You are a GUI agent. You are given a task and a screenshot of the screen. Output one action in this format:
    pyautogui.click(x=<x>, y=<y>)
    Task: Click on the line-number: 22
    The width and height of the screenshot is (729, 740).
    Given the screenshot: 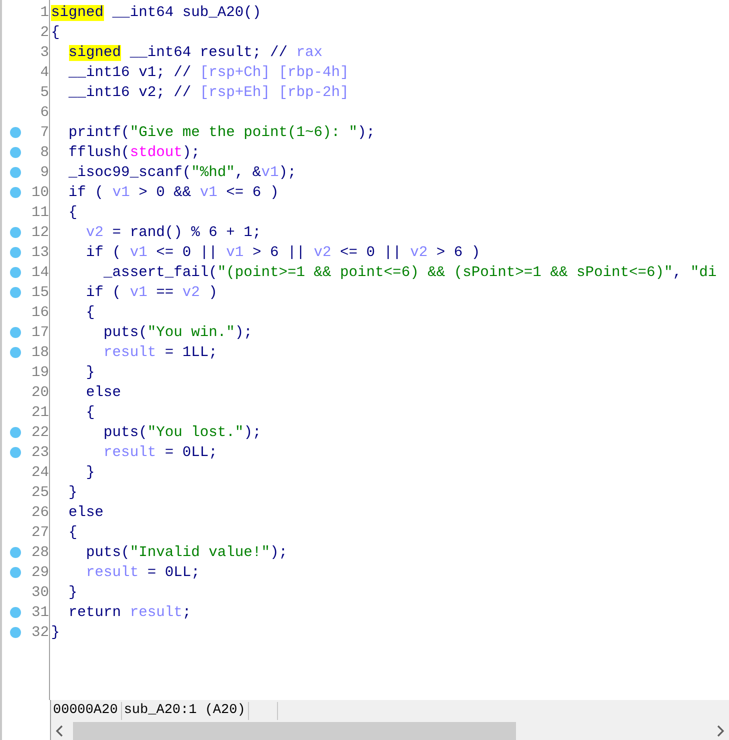 What is the action you would take?
    pyautogui.click(x=40, y=433)
    